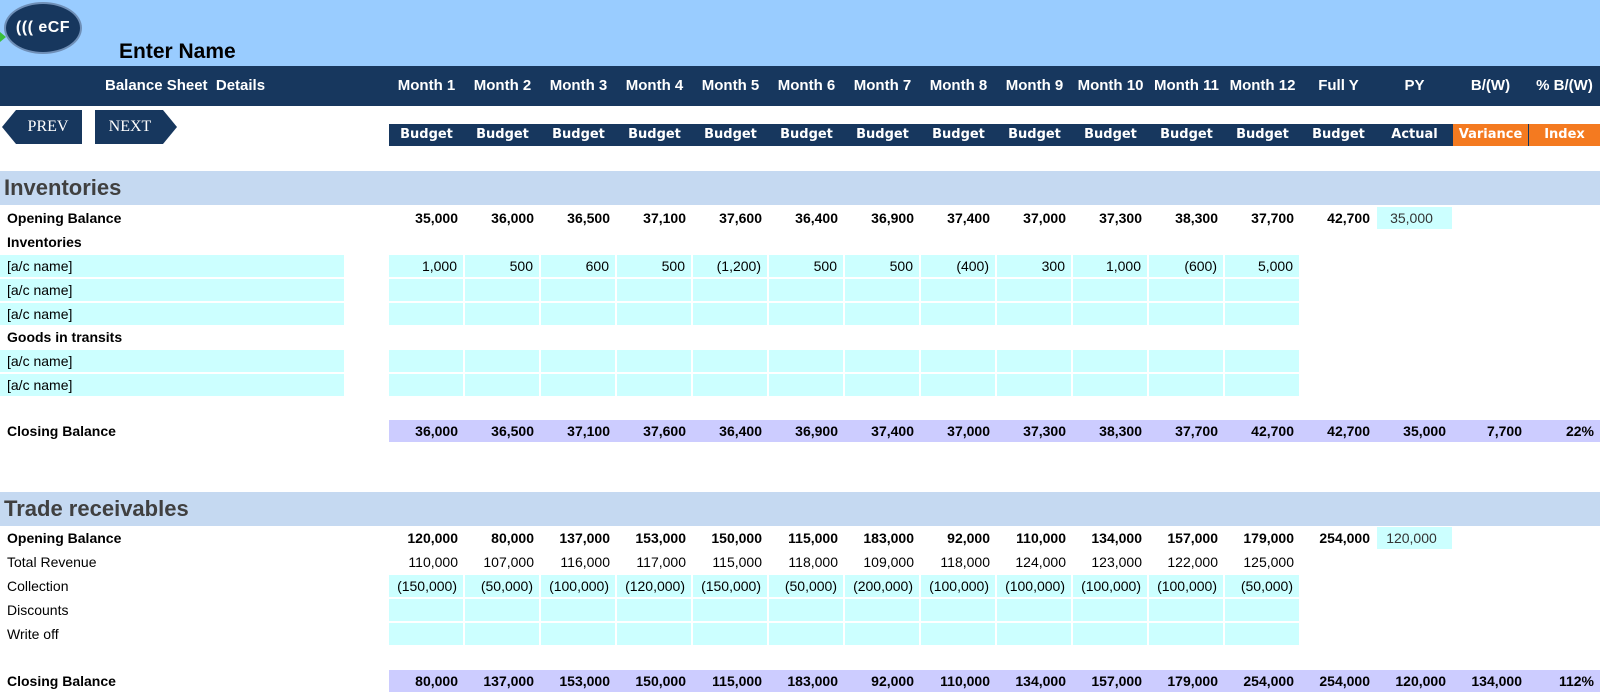 The width and height of the screenshot is (1600, 694). Describe the element at coordinates (654, 586) in the screenshot. I see `rec-row-cell: (120,000)` at that location.